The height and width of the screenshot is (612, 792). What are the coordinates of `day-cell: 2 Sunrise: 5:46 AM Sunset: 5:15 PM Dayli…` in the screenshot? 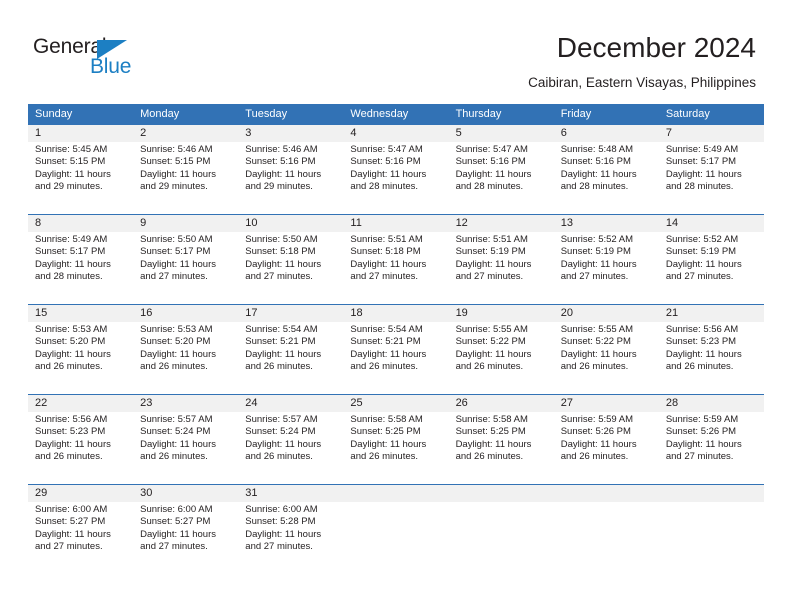 It's located at (185, 159).